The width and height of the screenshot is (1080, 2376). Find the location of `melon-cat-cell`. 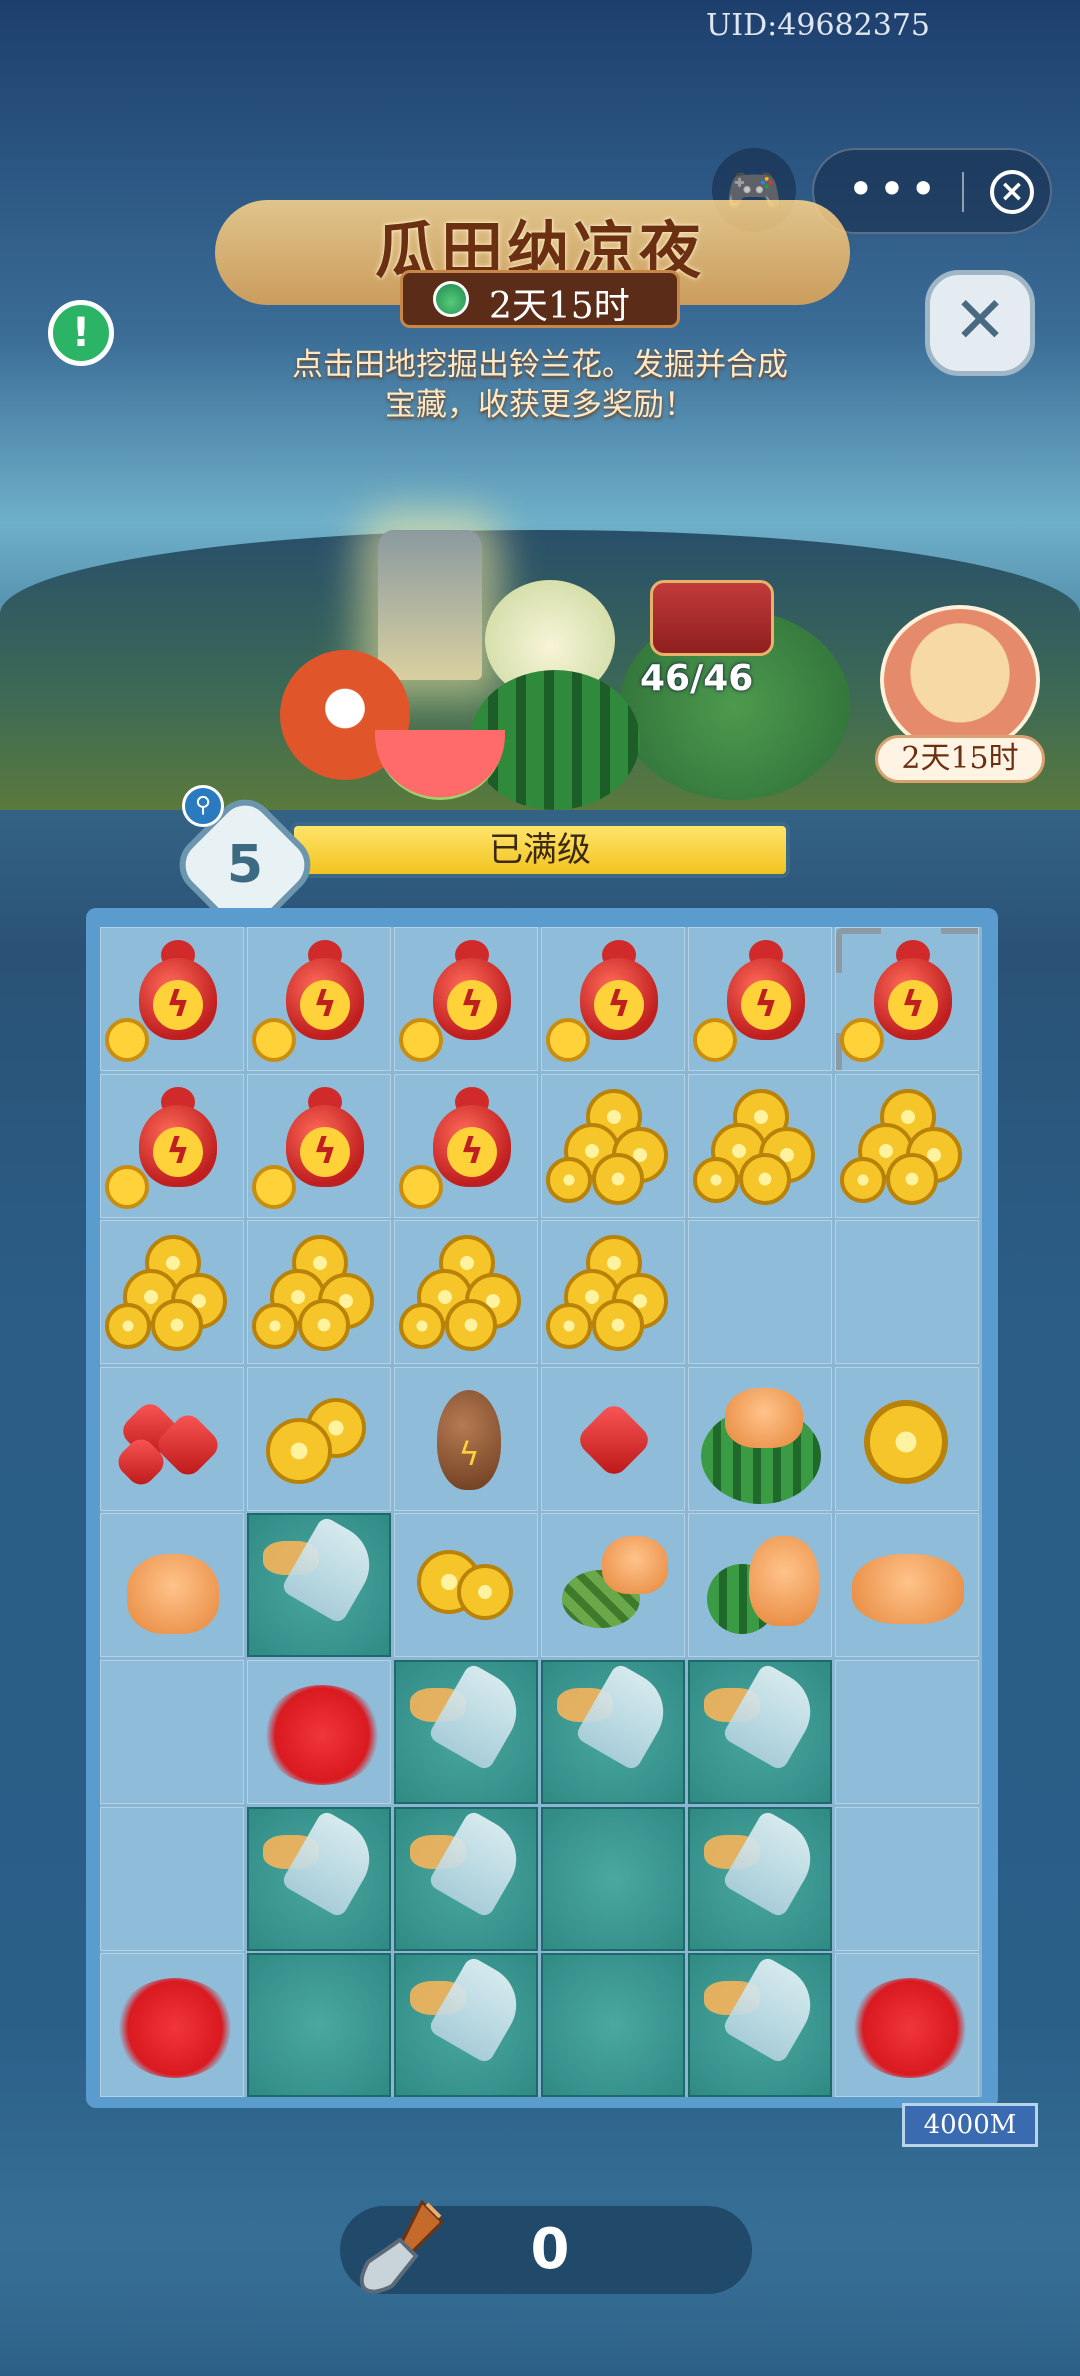

melon-cat-cell is located at coordinates (760, 1585).